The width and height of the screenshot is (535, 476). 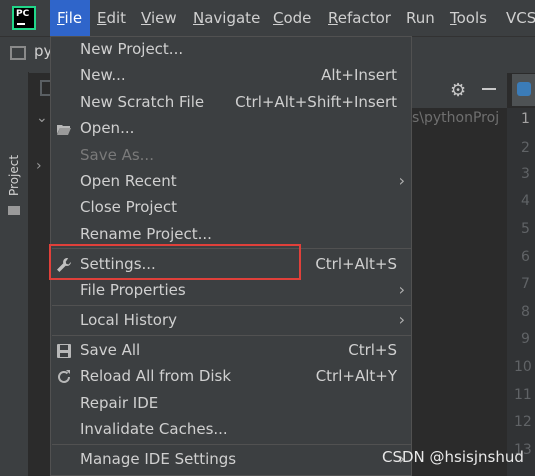 I want to click on menu-item-save-all: Save All Ctrl+S, so click(x=231, y=351).